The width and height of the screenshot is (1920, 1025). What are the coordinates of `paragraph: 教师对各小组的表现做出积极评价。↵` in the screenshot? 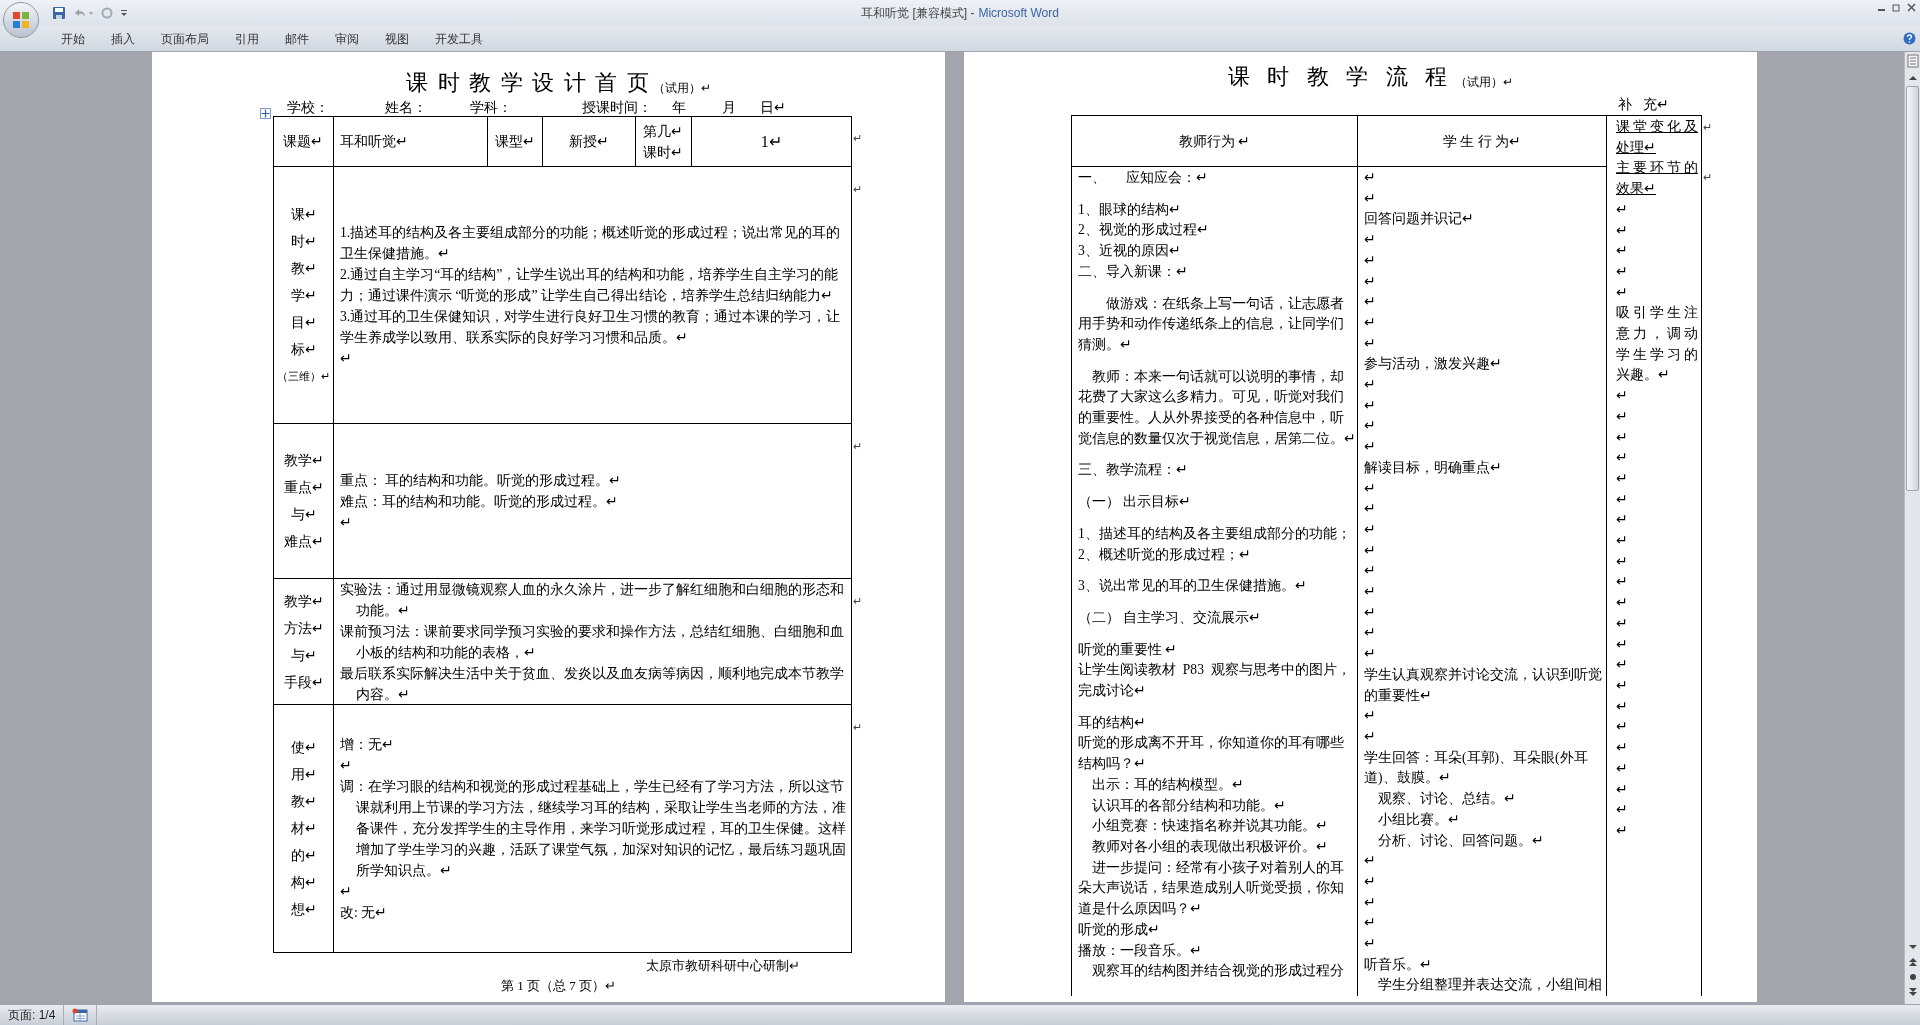 It's located at (1210, 847).